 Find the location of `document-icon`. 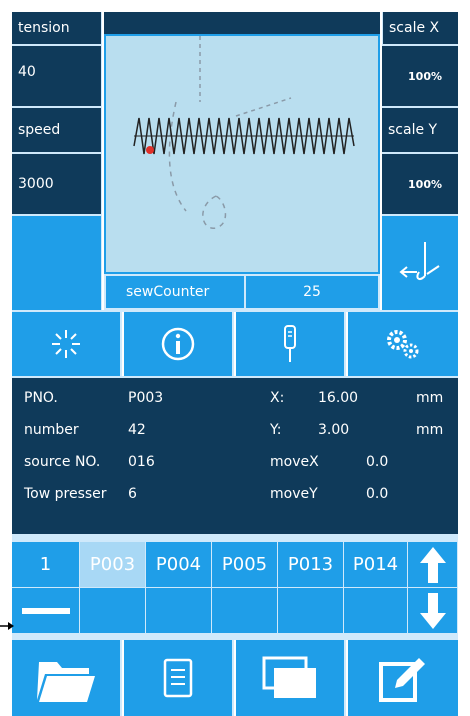

document-icon is located at coordinates (178, 678).